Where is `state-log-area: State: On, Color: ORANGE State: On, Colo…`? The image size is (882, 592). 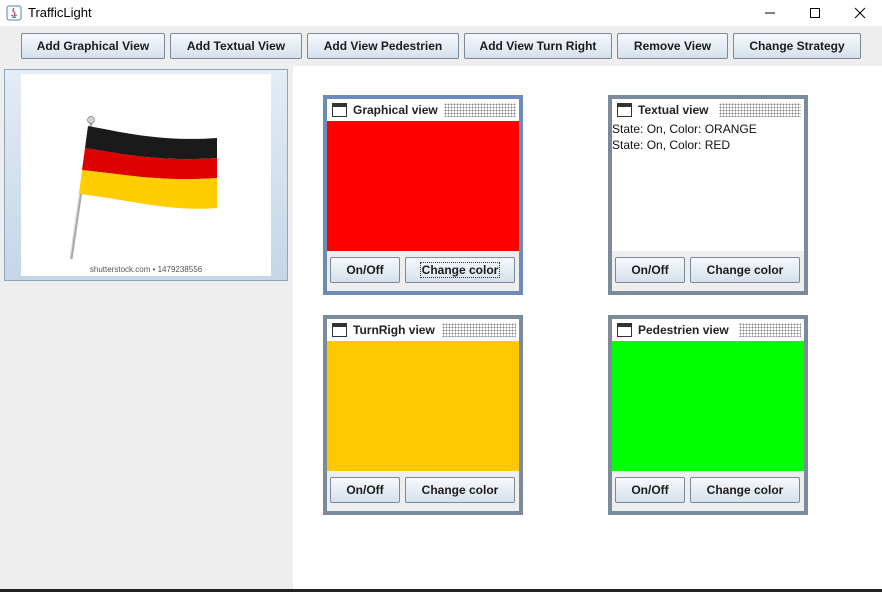 state-log-area: State: On, Color: ORANGE State: On, Colo… is located at coordinates (708, 186).